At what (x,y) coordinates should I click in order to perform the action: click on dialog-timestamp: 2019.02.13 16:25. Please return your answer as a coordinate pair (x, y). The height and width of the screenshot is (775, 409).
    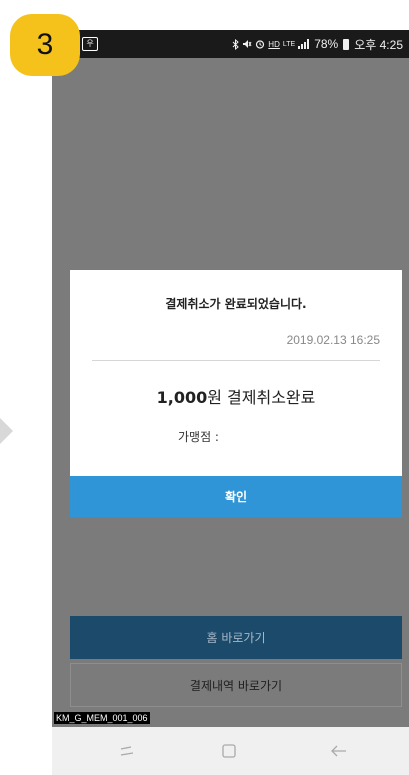
    Looking at the image, I should click on (333, 340).